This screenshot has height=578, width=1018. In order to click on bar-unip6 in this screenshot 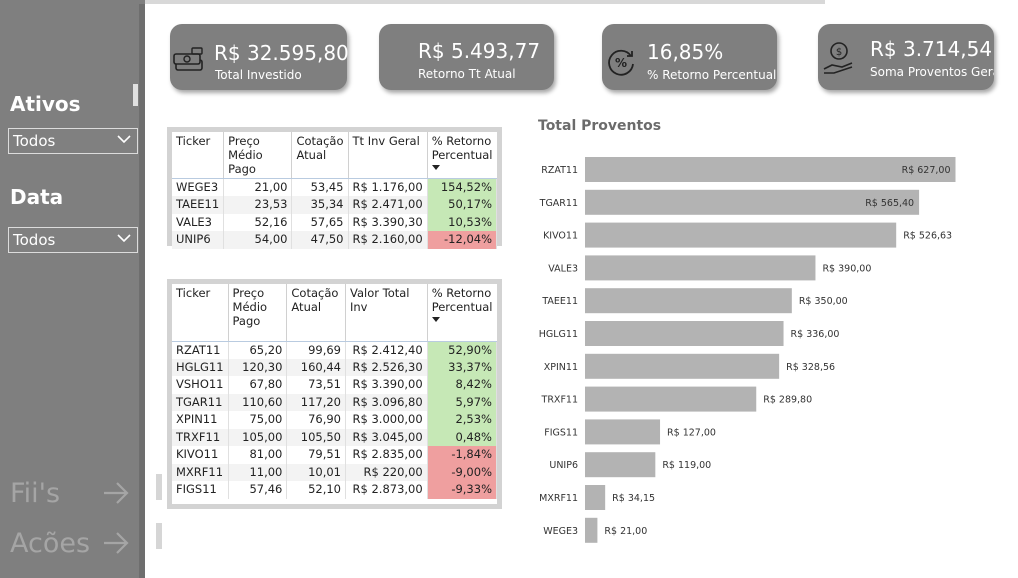, I will do `click(620, 465)`.